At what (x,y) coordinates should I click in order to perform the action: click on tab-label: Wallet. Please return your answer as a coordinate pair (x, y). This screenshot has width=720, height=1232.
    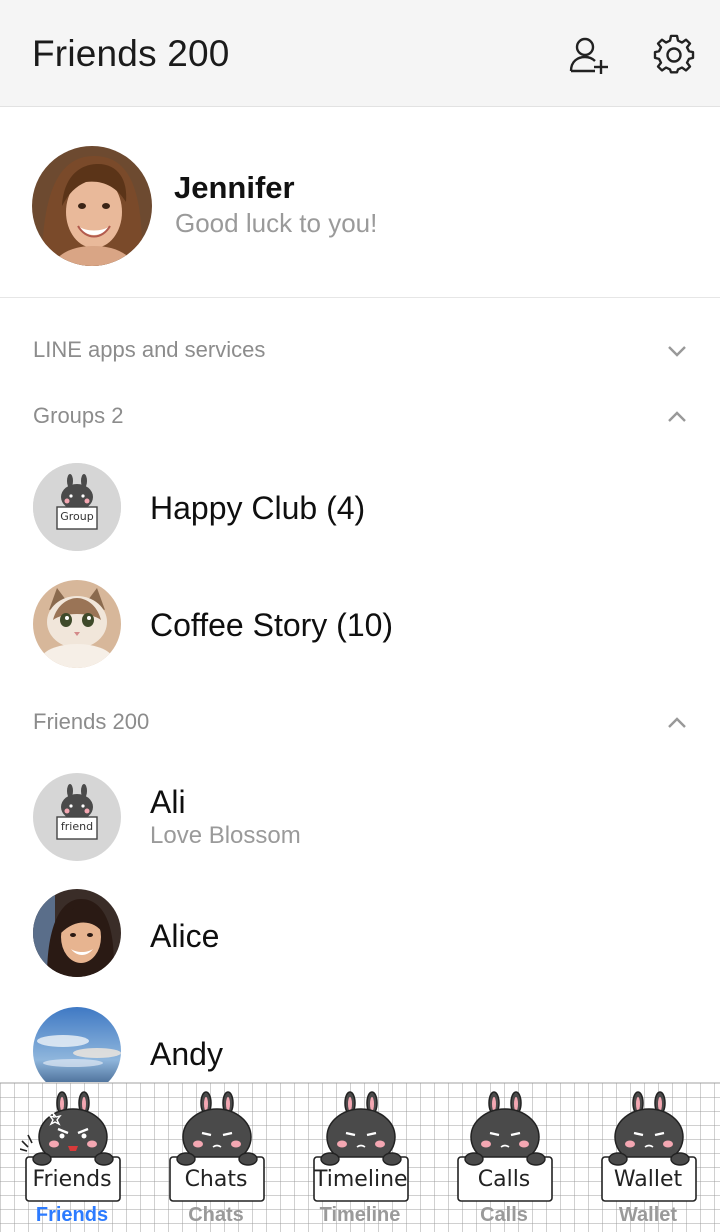
    Looking at the image, I should click on (648, 1215).